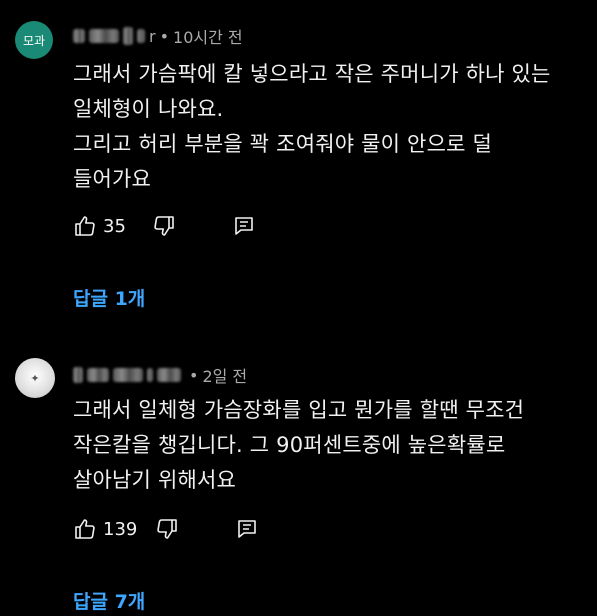  I want to click on comment-actions: 139, so click(166, 529).